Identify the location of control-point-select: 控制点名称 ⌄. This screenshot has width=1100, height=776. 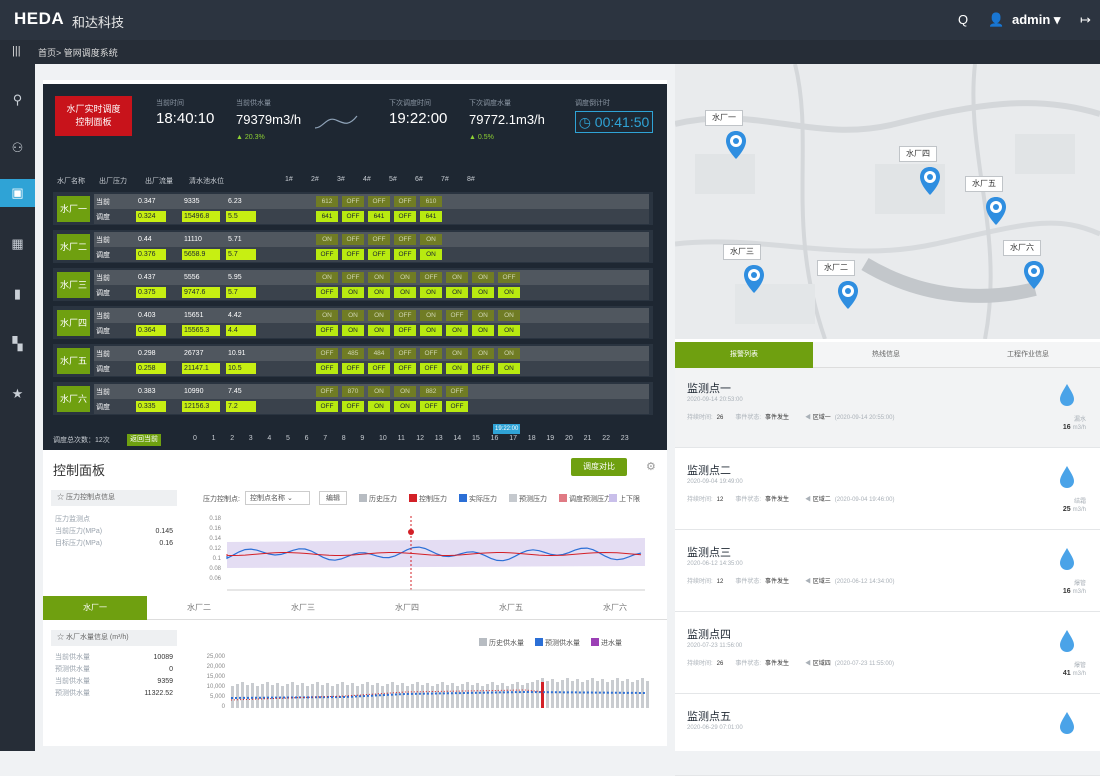
(277, 498).